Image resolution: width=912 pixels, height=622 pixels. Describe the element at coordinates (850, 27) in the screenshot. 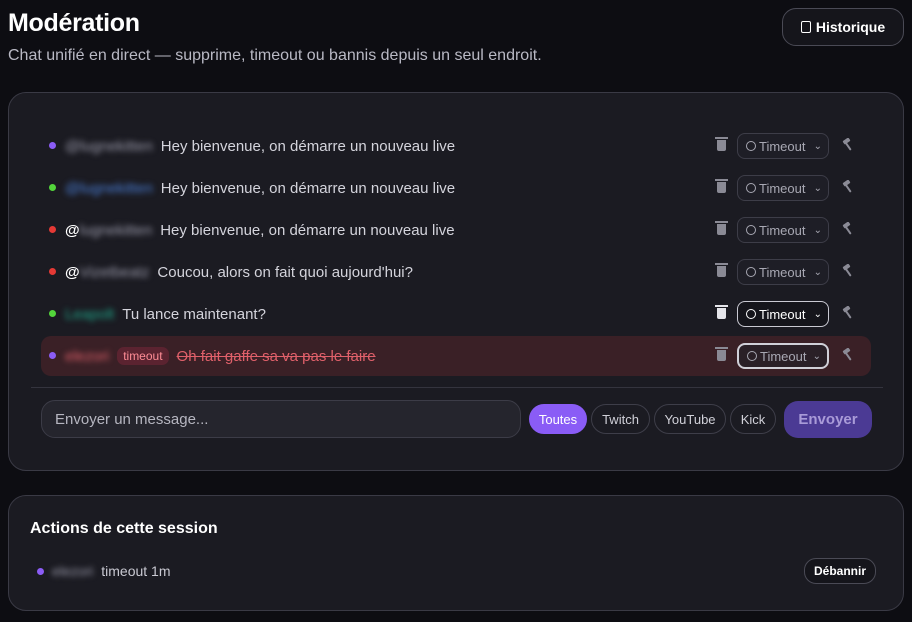

I see `history-button-label: Historique` at that location.